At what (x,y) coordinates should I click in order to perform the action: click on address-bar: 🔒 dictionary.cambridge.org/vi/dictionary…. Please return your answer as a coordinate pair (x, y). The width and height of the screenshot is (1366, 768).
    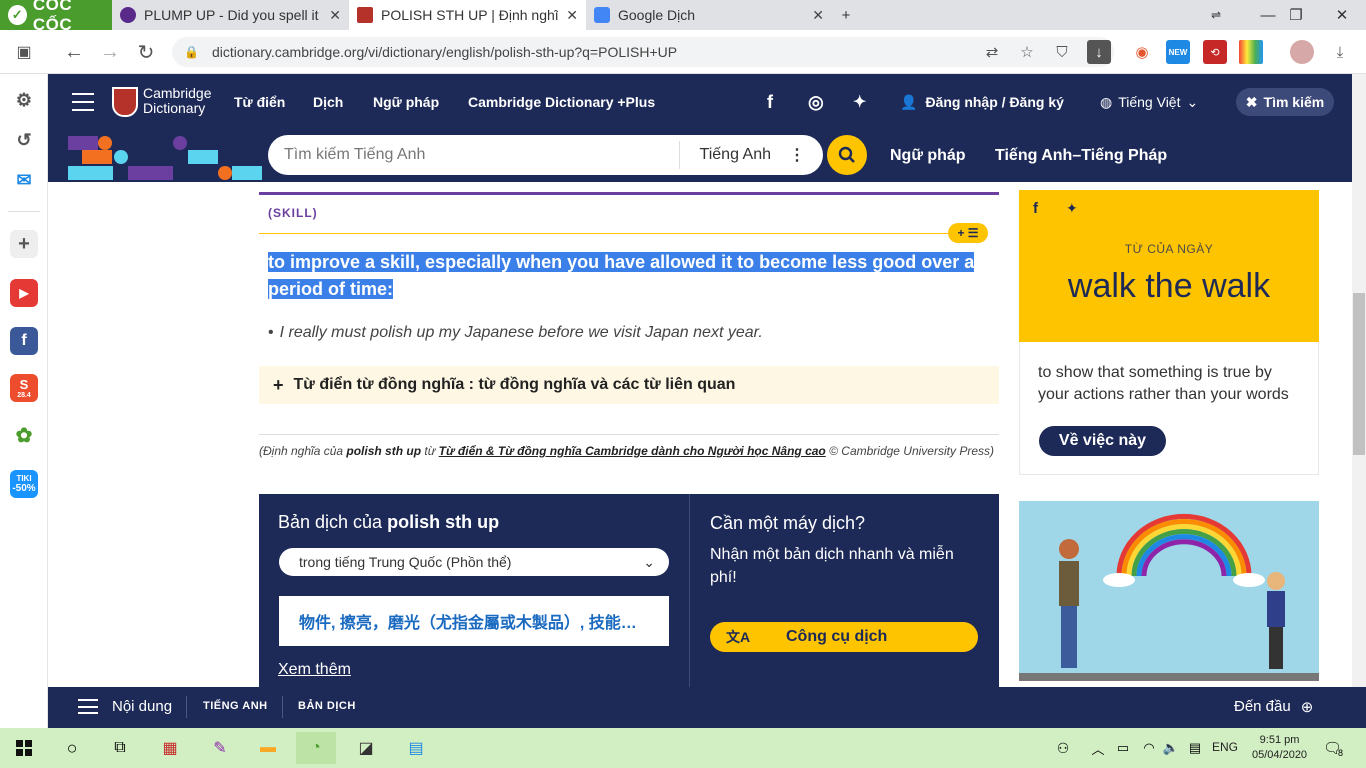
    Looking at the image, I should click on (643, 52).